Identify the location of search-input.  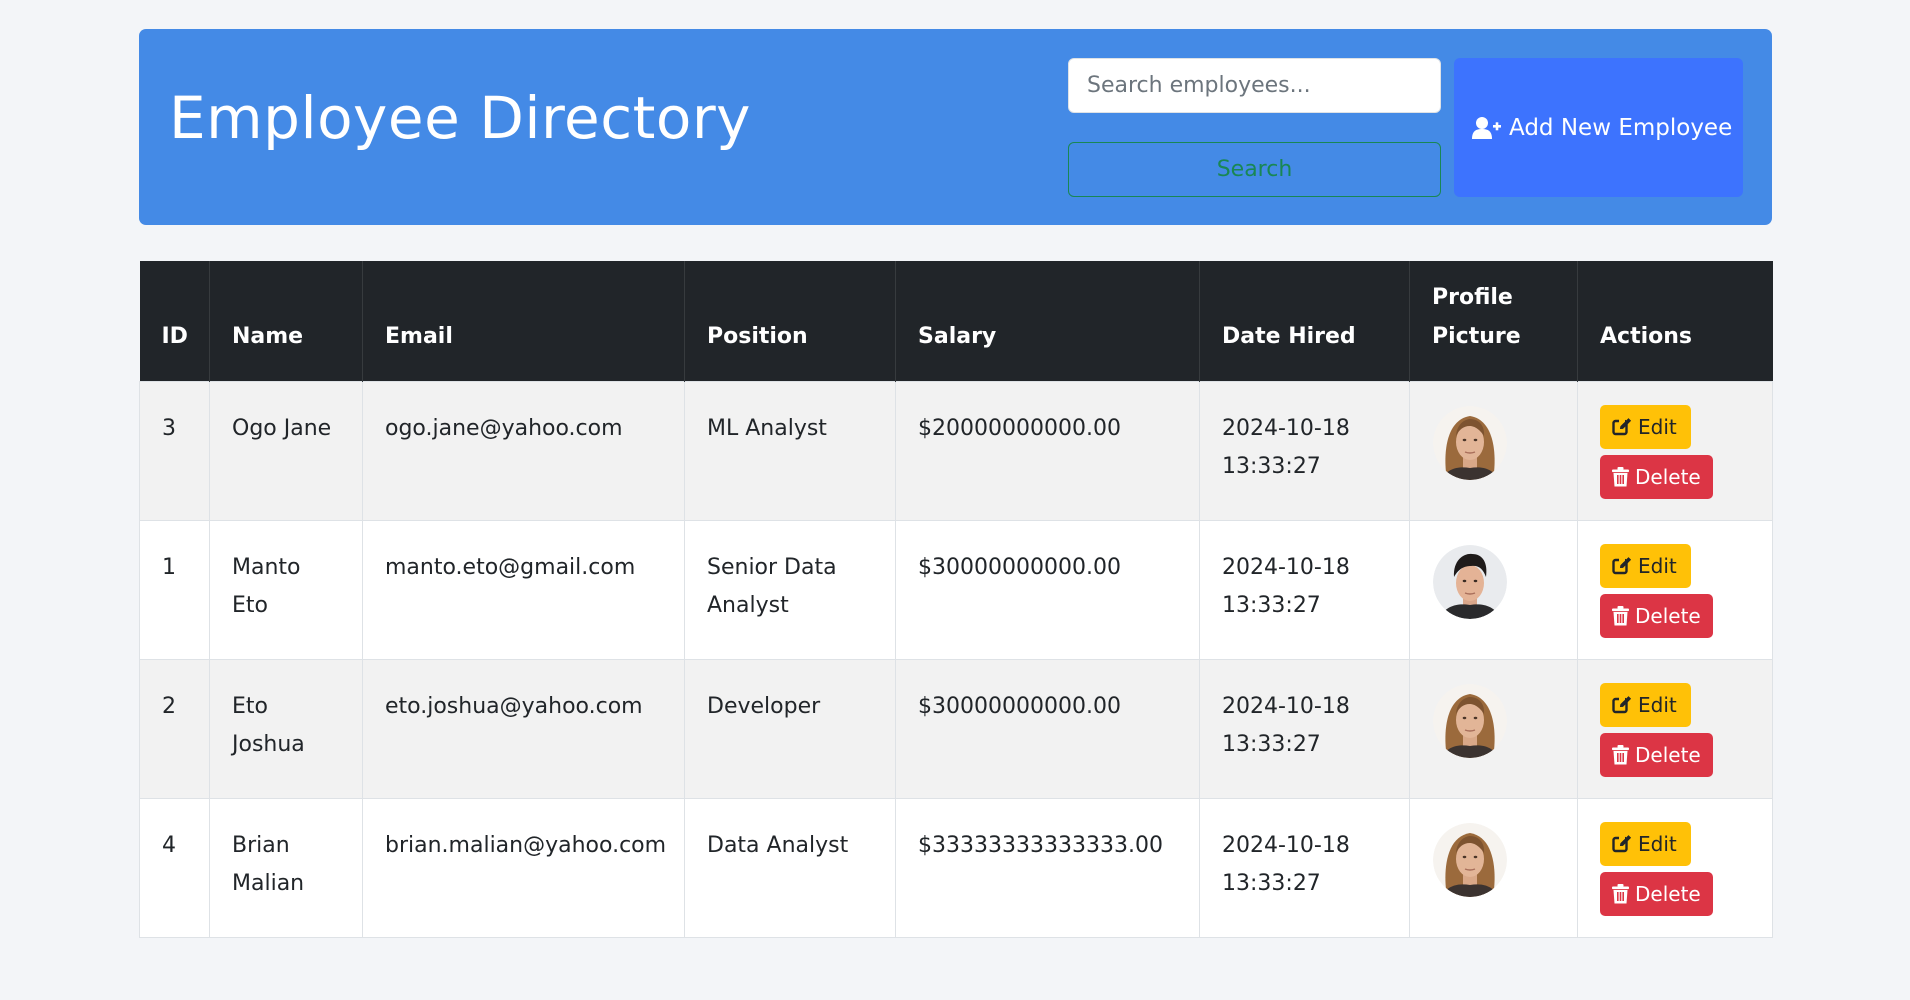
(1254, 85).